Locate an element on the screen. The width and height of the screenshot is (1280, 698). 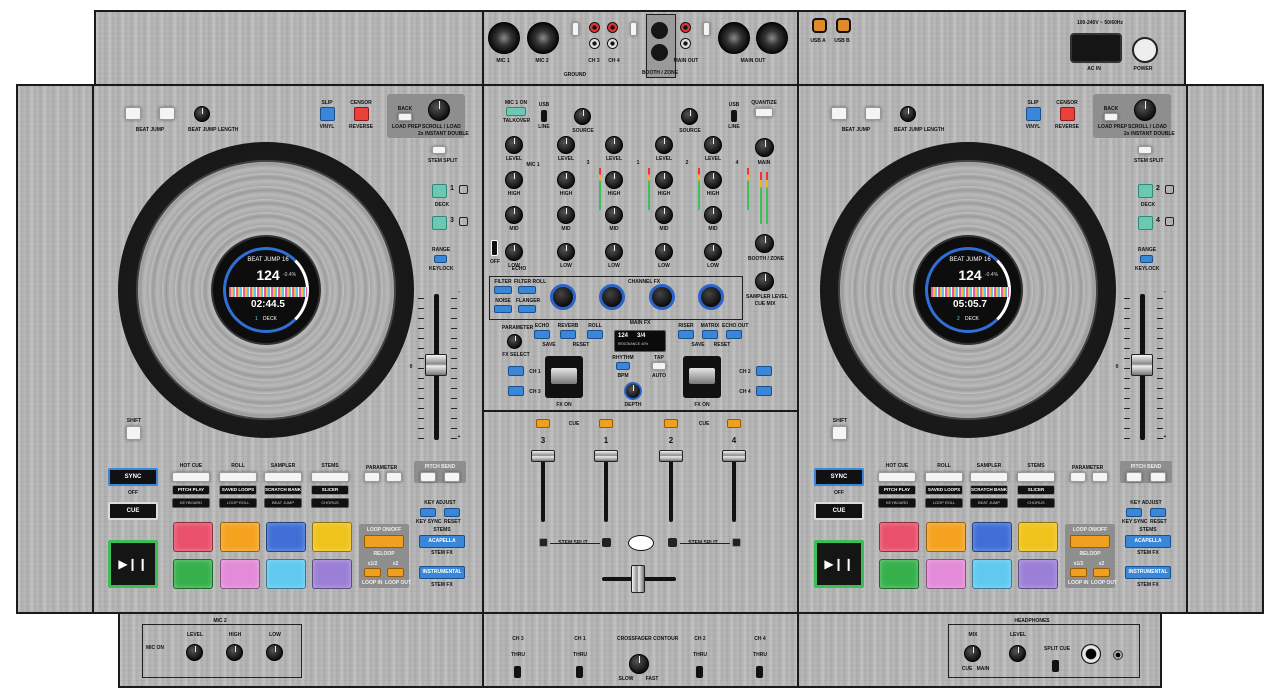
parameter-plus-button is located at coordinates (1100, 477).